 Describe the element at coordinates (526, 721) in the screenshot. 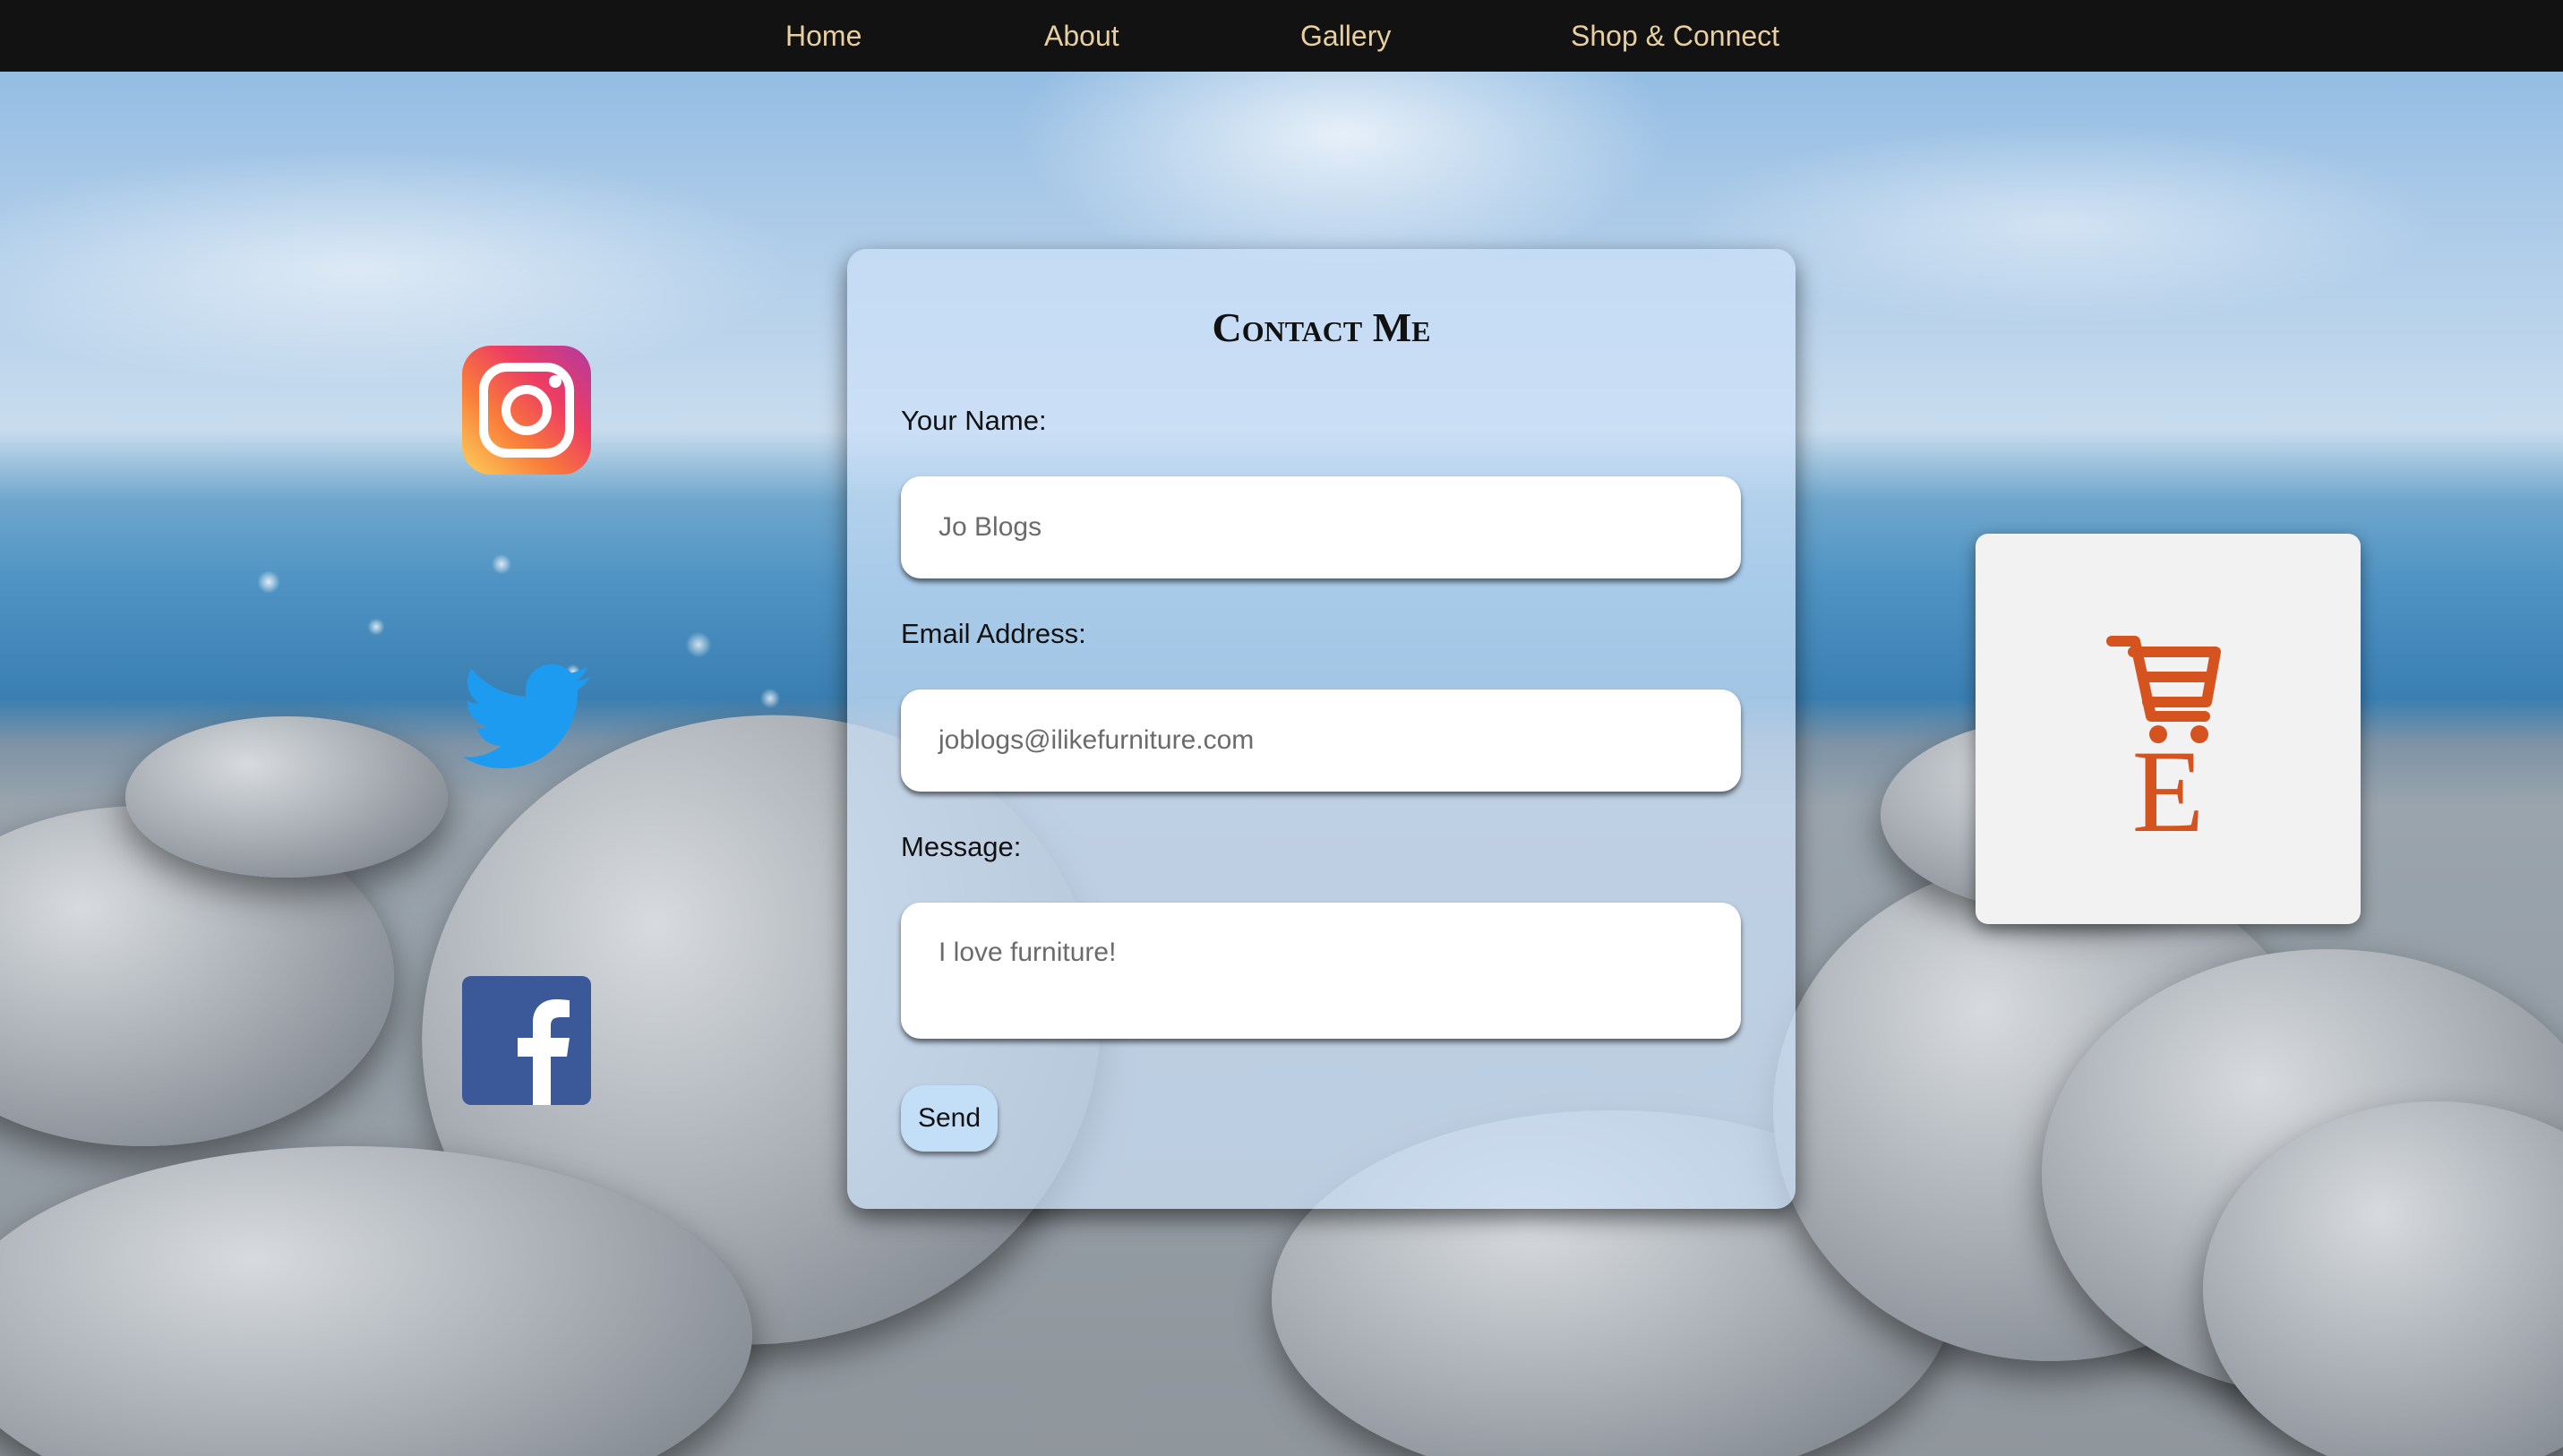

I see `twitter-icon` at that location.